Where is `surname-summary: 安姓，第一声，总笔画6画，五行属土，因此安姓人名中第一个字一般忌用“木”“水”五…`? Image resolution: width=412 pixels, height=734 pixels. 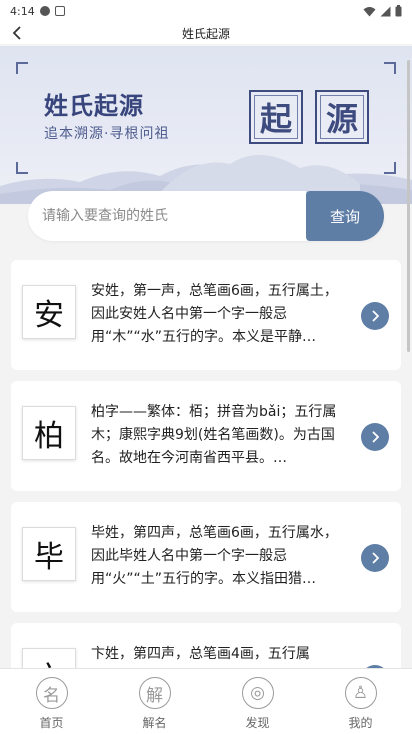 surname-summary: 安姓，第一声，总笔画6画，五行属土，因此安姓人名中第一个字一般忌用“木”“水”五… is located at coordinates (214, 314).